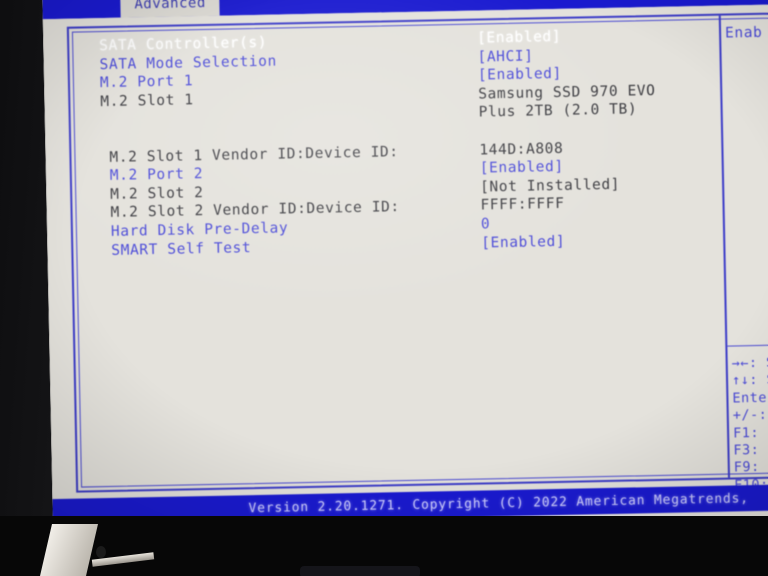 The height and width of the screenshot is (576, 768). Describe the element at coordinates (188, 63) in the screenshot. I see `setting-label: SATA Mode Selection` at that location.